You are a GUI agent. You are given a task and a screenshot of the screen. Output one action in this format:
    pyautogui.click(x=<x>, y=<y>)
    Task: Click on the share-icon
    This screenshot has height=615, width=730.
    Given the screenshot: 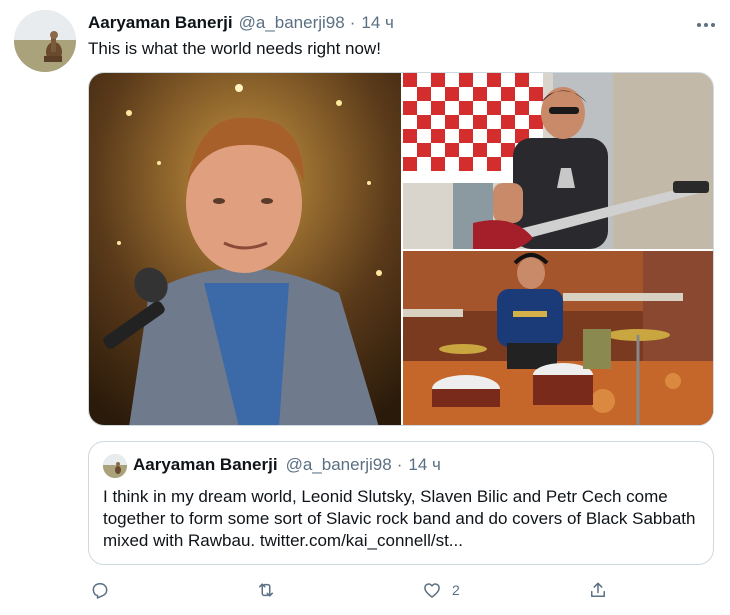 What is the action you would take?
    pyautogui.click(x=598, y=589)
    